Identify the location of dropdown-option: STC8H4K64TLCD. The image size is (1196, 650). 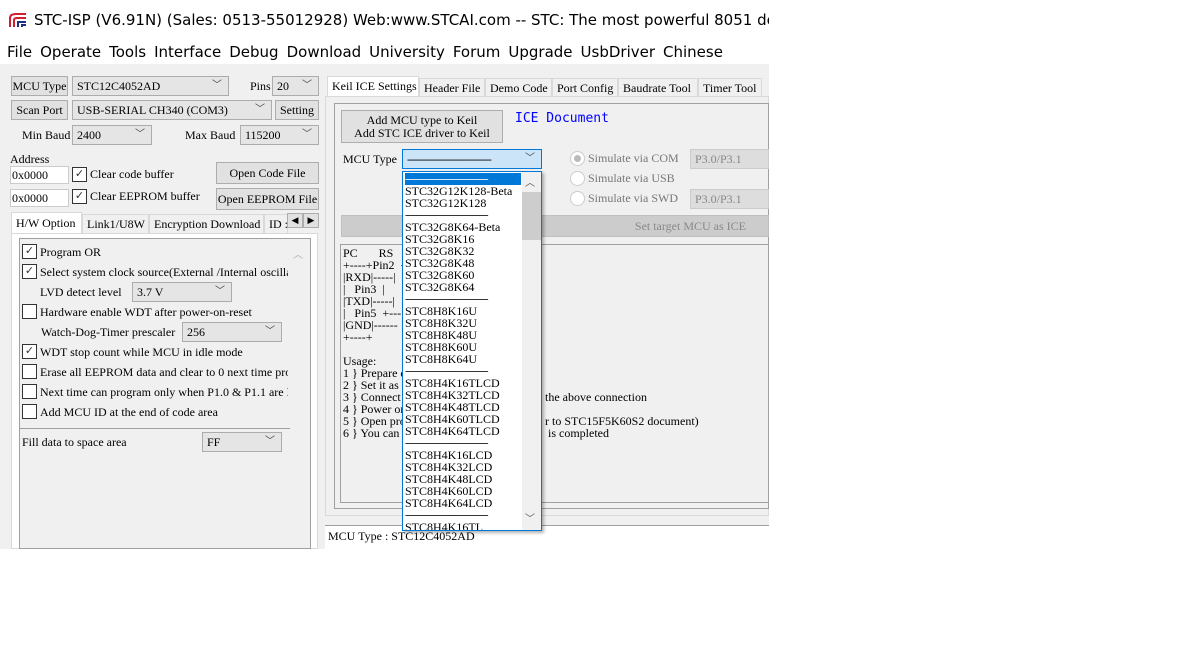
(463, 431).